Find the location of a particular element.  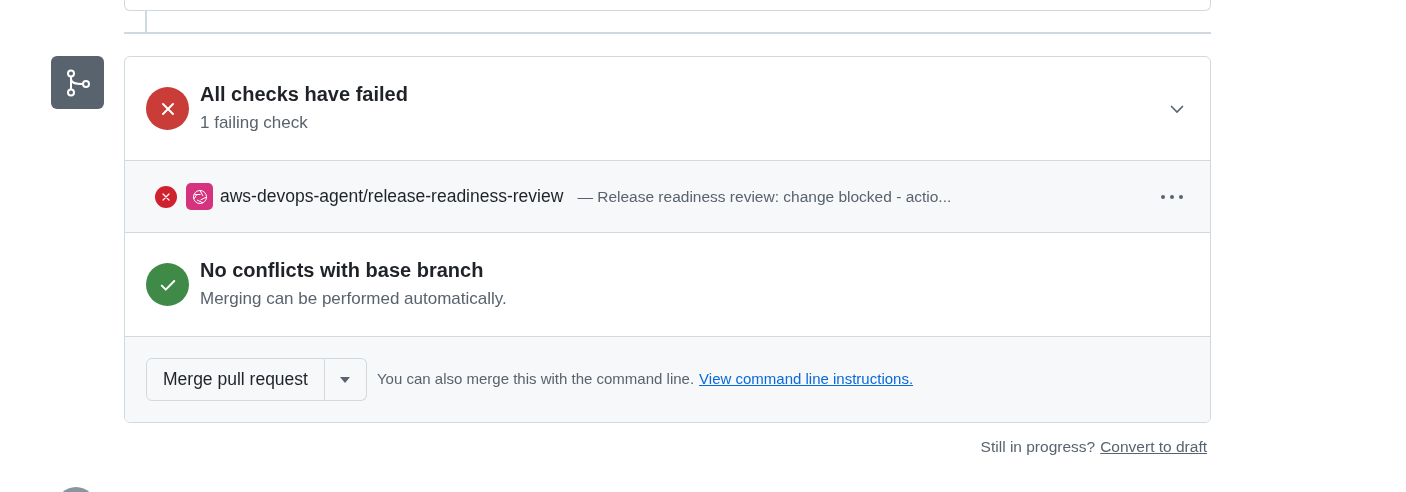

merge-hint: You can also merge this with the command line. is located at coordinates (535, 379).